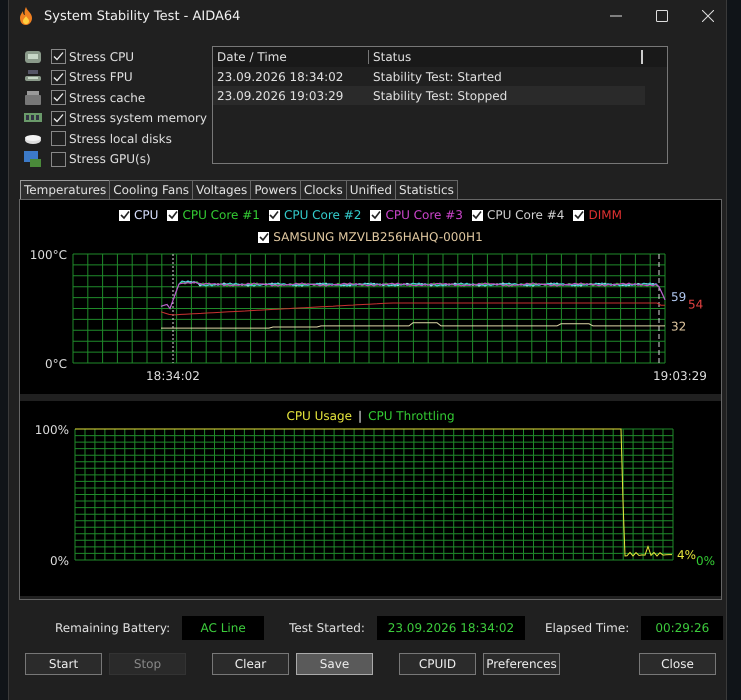 The width and height of the screenshot is (741, 700). What do you see at coordinates (662, 16) in the screenshot?
I see `maximize-icon` at bounding box center [662, 16].